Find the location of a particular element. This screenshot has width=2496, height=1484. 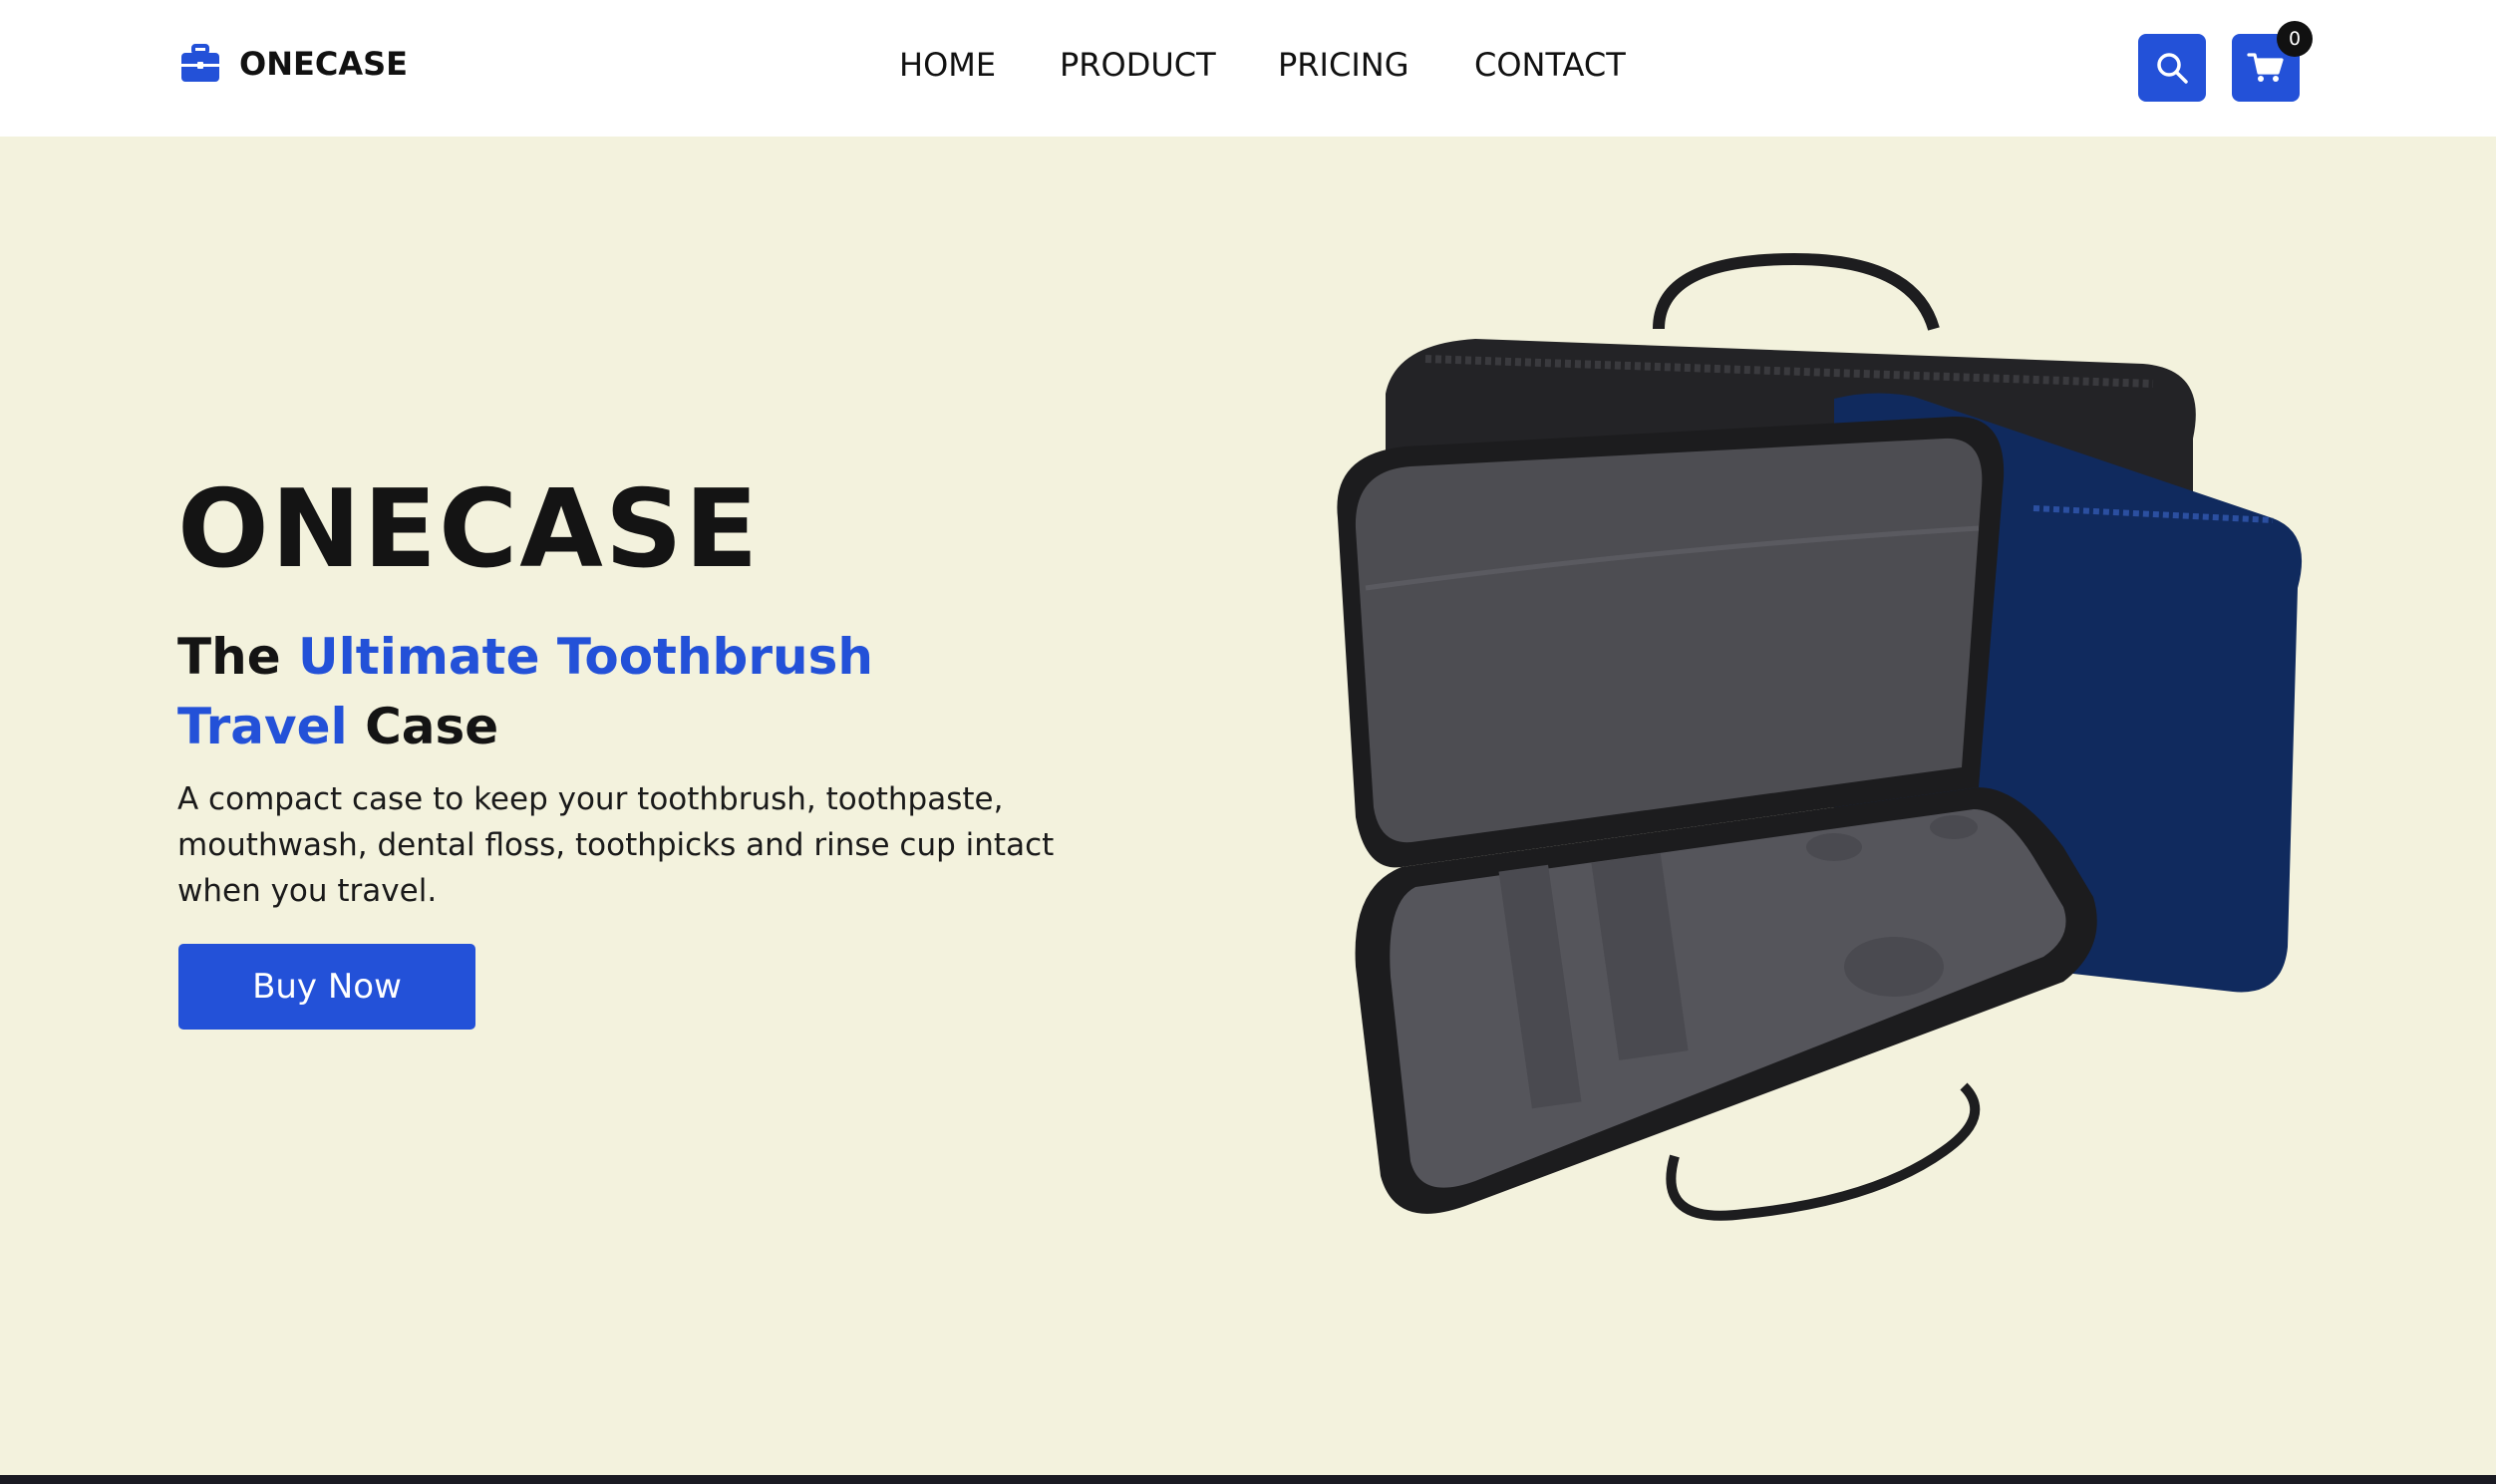

brand-logo: ONECASE is located at coordinates (293, 64).